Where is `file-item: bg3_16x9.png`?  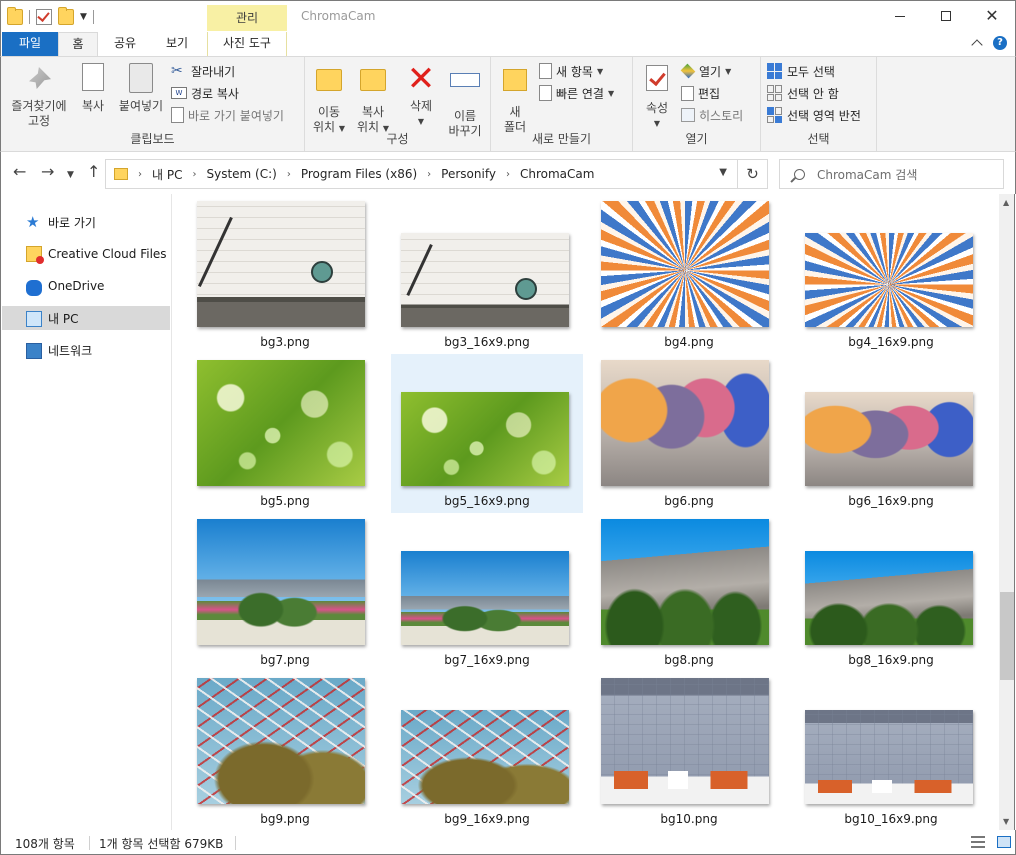
file-item: bg3_16x9.png is located at coordinates (487, 274).